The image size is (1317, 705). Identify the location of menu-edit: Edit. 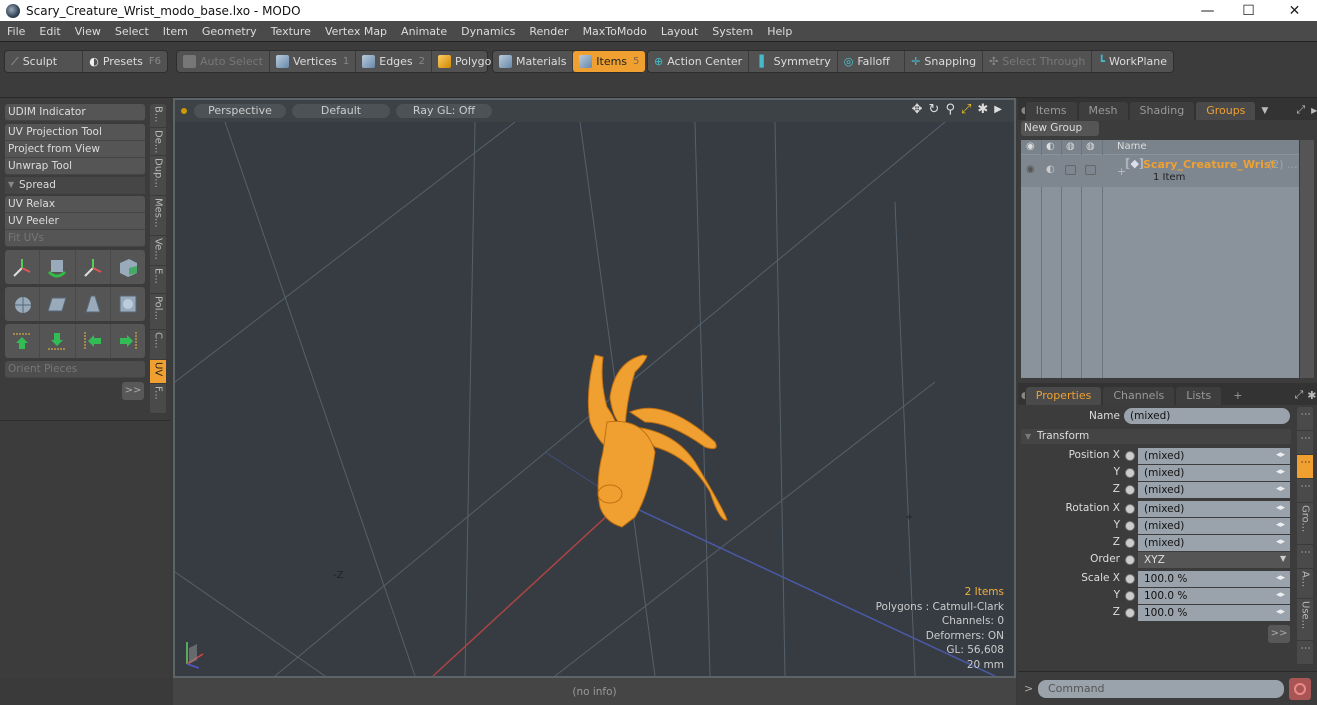
(49, 31).